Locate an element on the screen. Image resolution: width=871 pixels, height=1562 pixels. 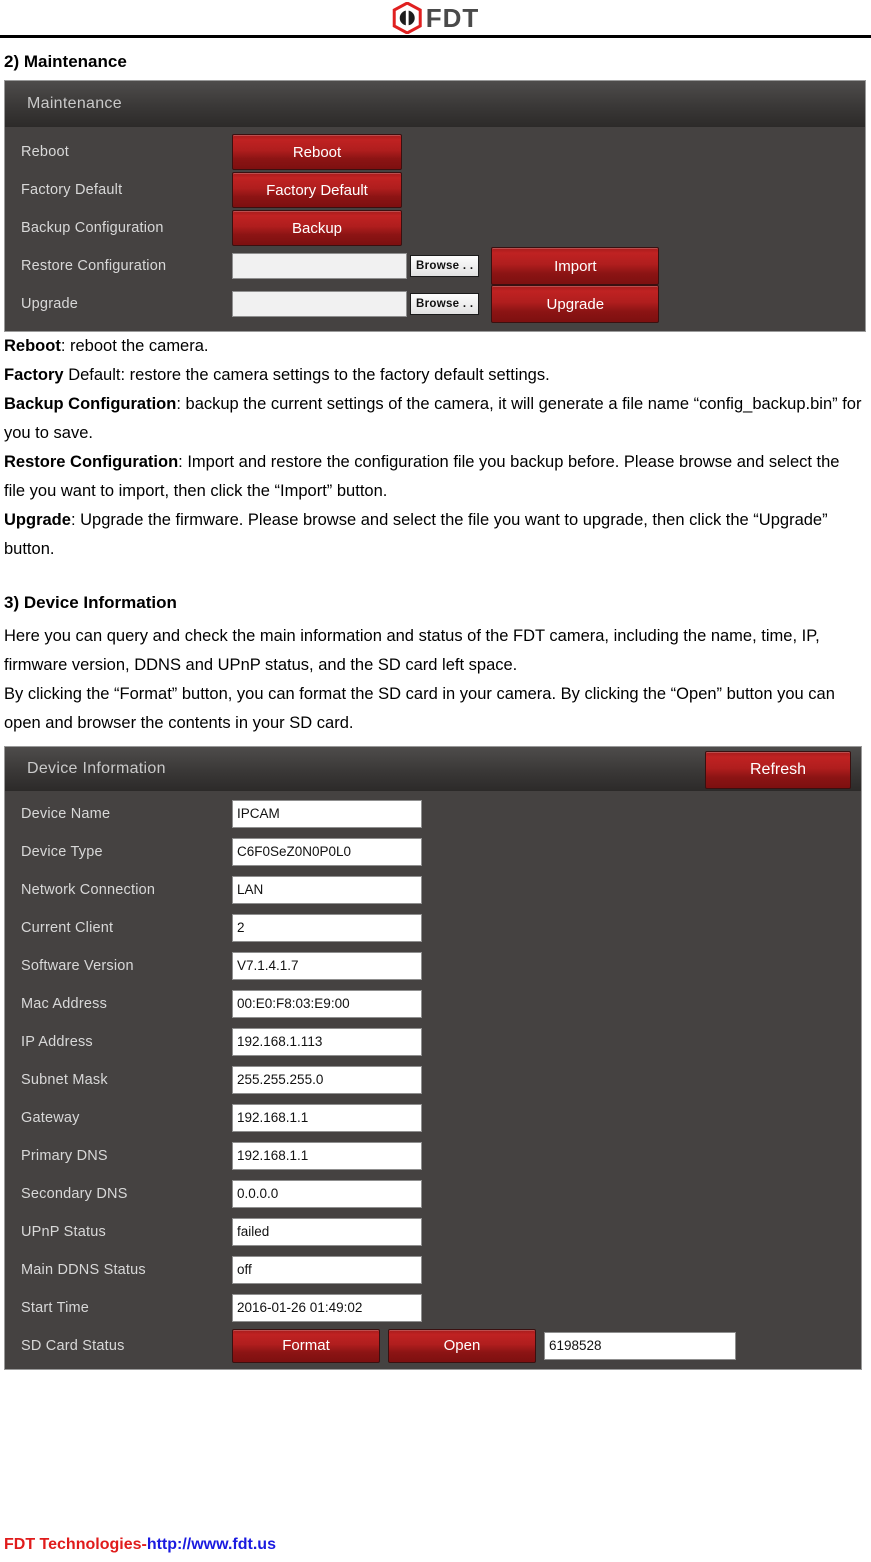
subnet-mask-value: 255.255.255.0 is located at coordinates (327, 1079).